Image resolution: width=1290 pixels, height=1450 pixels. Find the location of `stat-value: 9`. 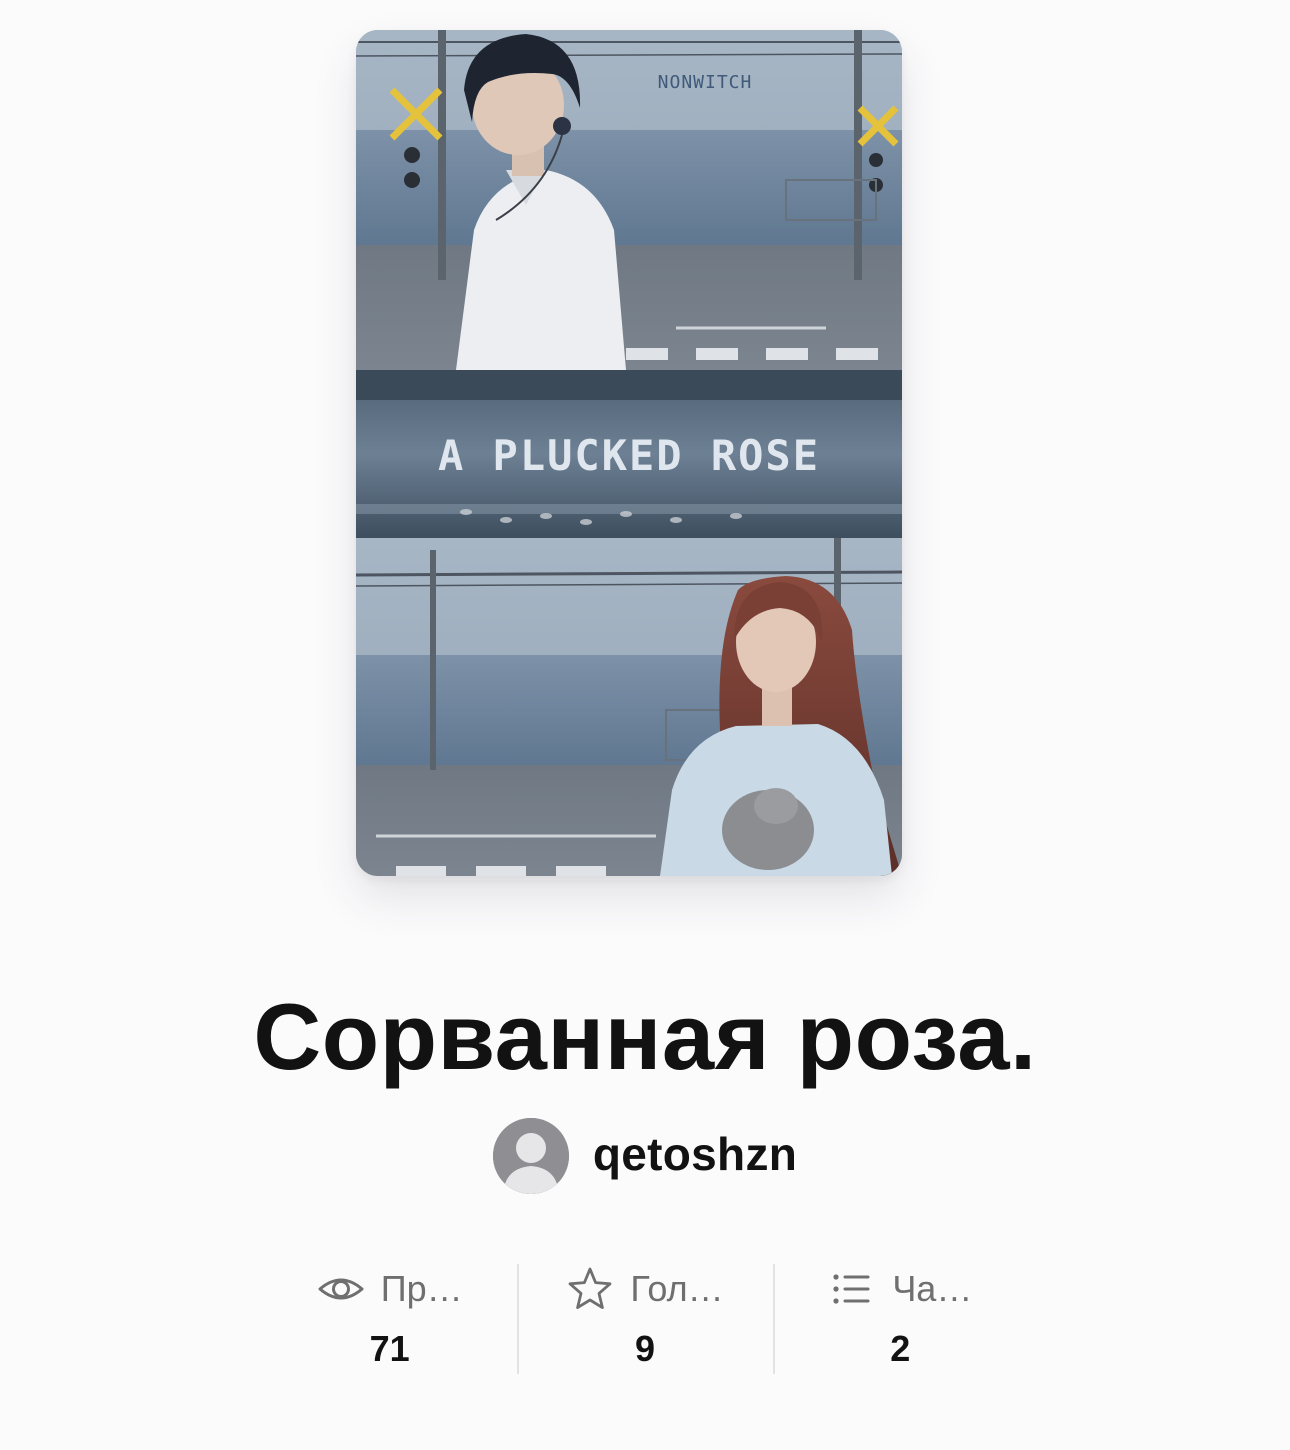

stat-value: 9 is located at coordinates (644, 1348).